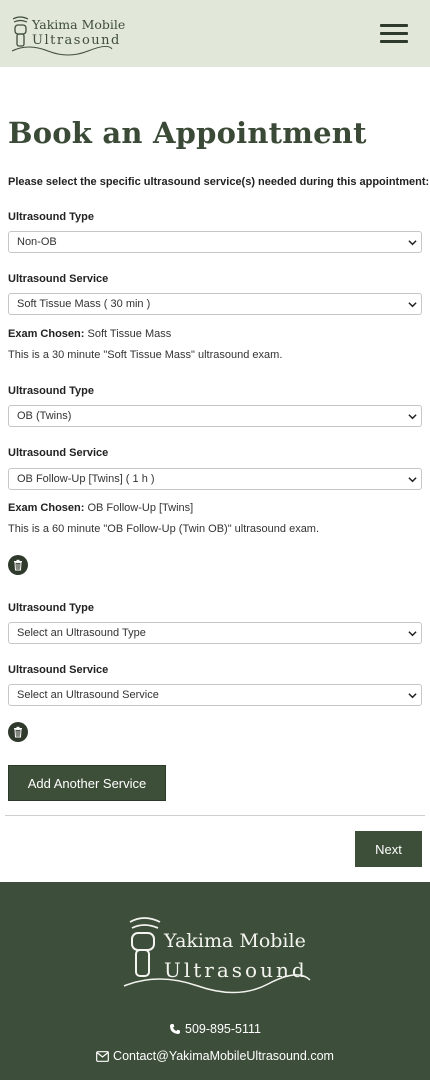 Image resolution: width=430 pixels, height=1080 pixels. What do you see at coordinates (129, 334) in the screenshot?
I see `exam-chosen-value: Soft Tissue Mass` at bounding box center [129, 334].